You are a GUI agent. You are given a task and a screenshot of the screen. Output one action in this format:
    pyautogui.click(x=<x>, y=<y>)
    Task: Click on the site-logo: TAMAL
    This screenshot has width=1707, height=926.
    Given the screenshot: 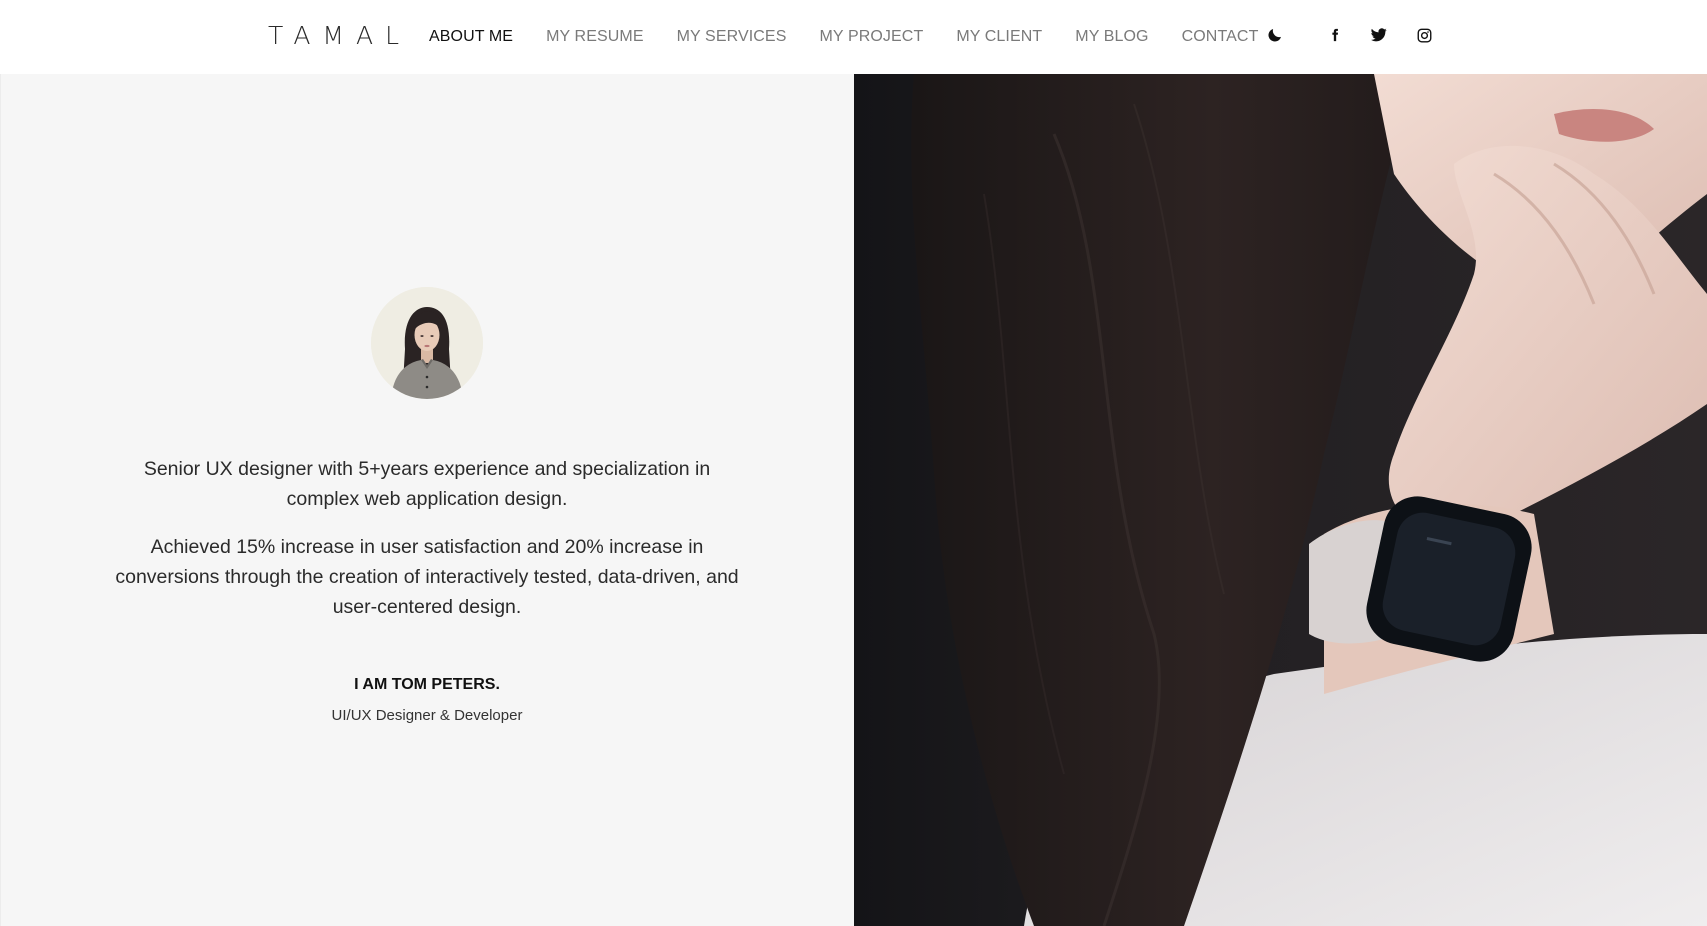 What is the action you would take?
    pyautogui.click(x=339, y=35)
    